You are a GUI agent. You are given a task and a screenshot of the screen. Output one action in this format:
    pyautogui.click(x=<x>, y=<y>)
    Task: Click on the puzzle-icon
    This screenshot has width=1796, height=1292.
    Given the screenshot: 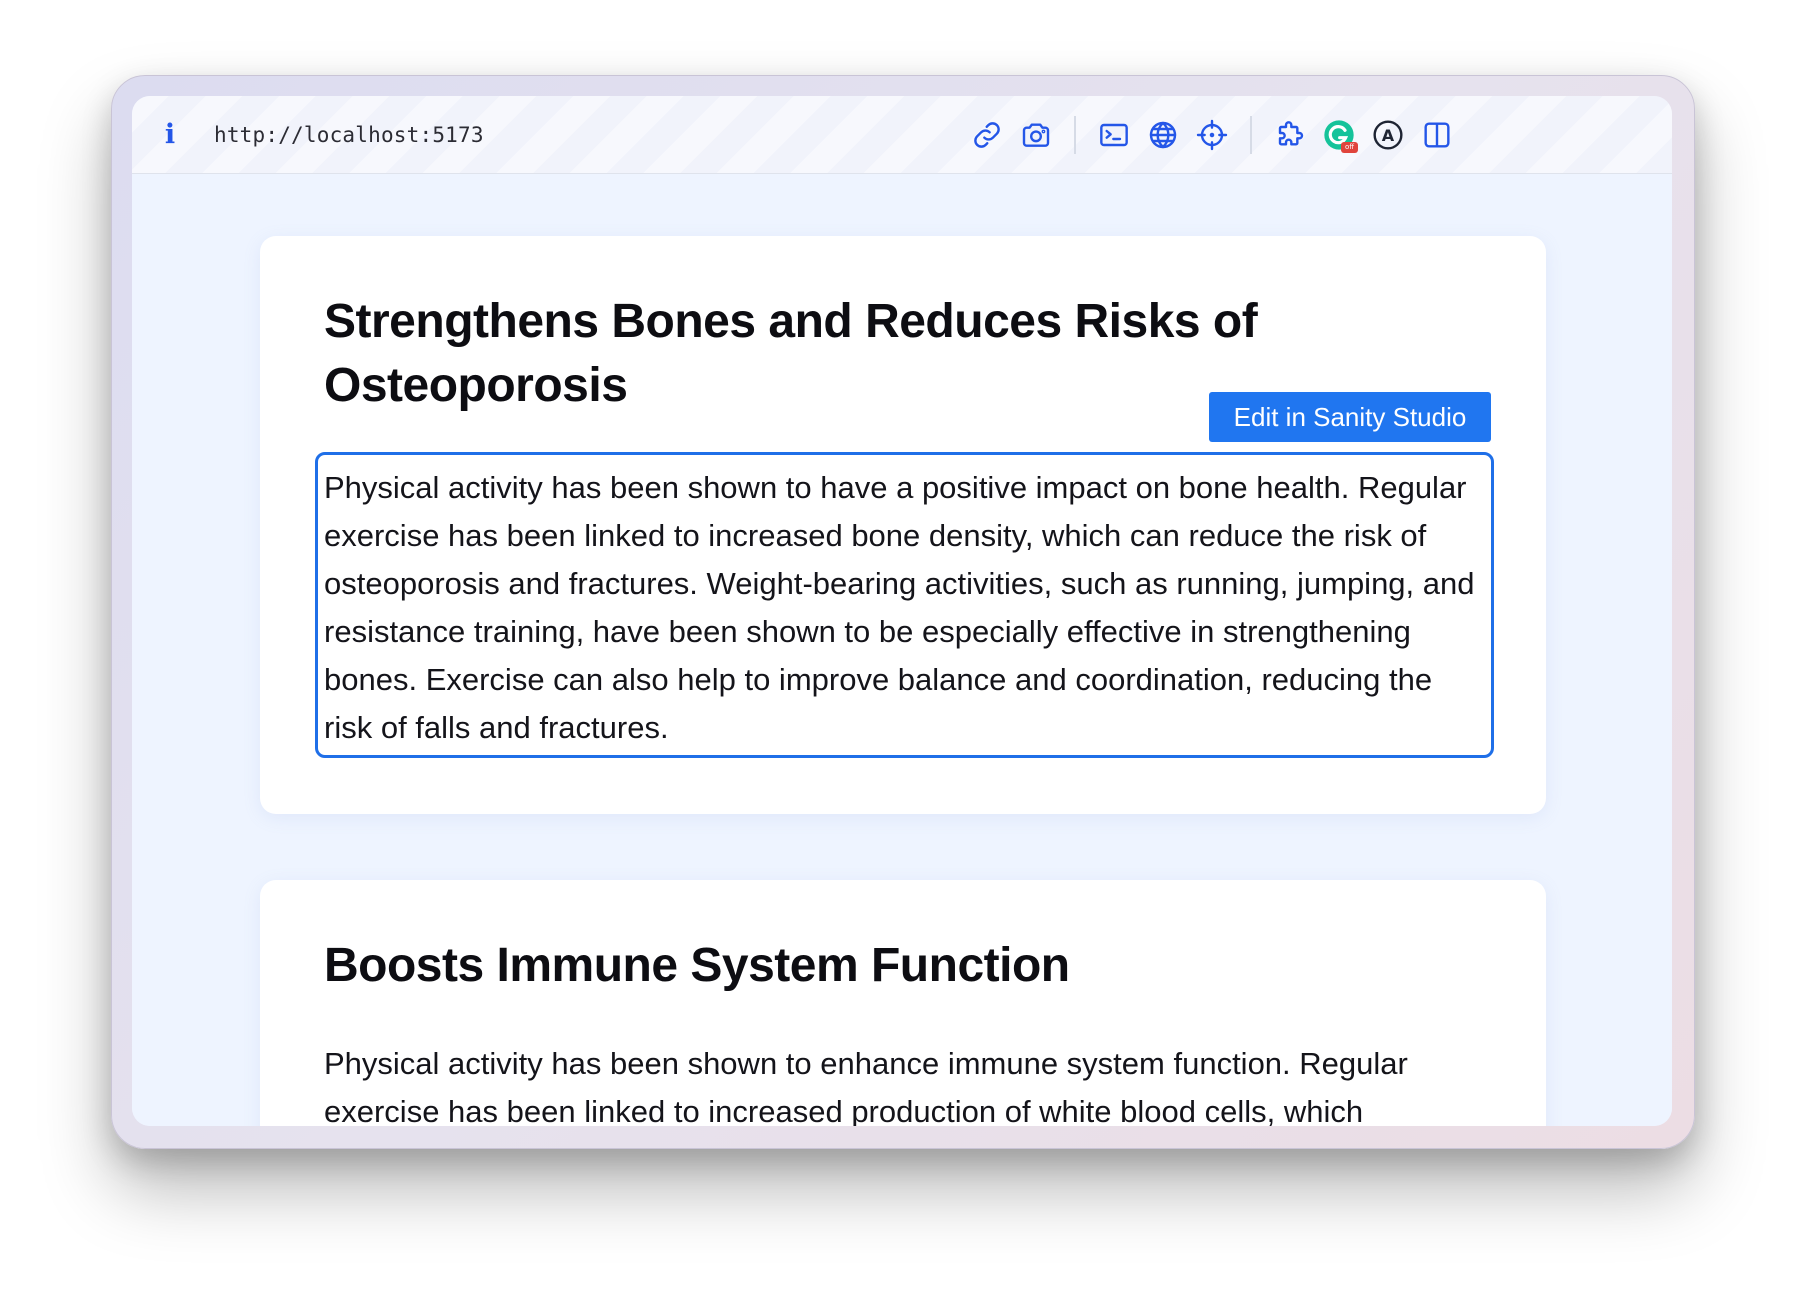 What is the action you would take?
    pyautogui.click(x=1290, y=135)
    